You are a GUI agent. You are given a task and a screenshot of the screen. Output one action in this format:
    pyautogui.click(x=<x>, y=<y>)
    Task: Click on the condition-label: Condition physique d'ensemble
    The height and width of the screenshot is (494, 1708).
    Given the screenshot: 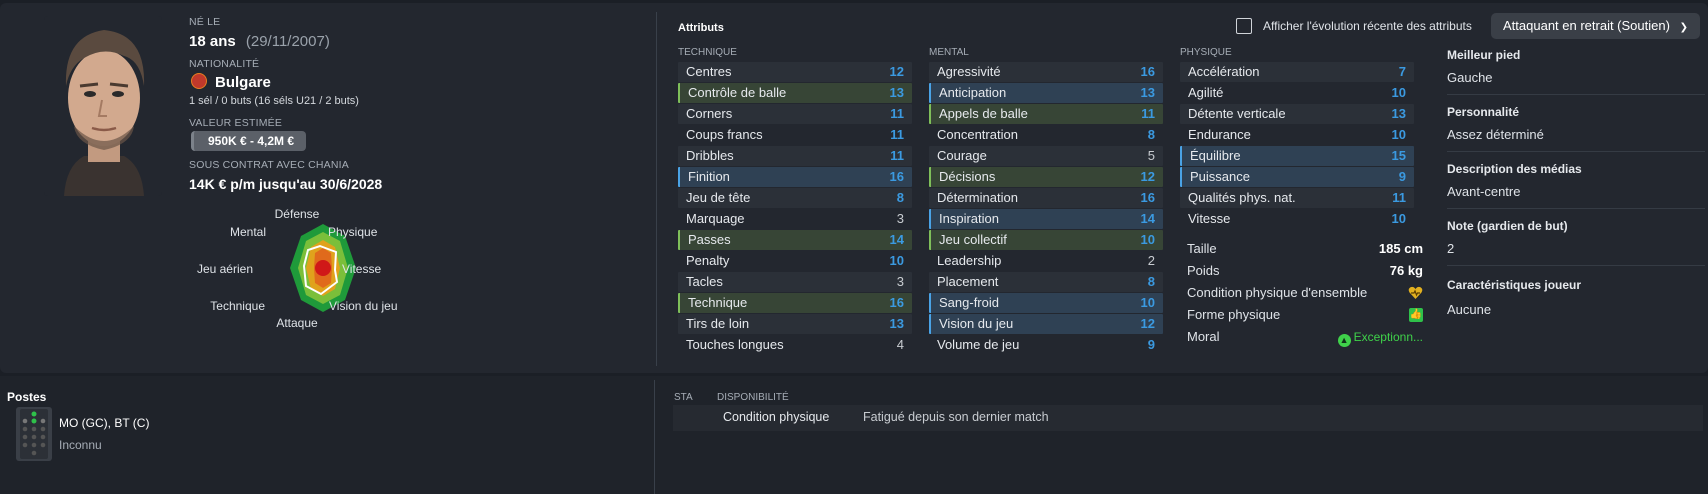 What is the action you would take?
    pyautogui.click(x=1277, y=292)
    